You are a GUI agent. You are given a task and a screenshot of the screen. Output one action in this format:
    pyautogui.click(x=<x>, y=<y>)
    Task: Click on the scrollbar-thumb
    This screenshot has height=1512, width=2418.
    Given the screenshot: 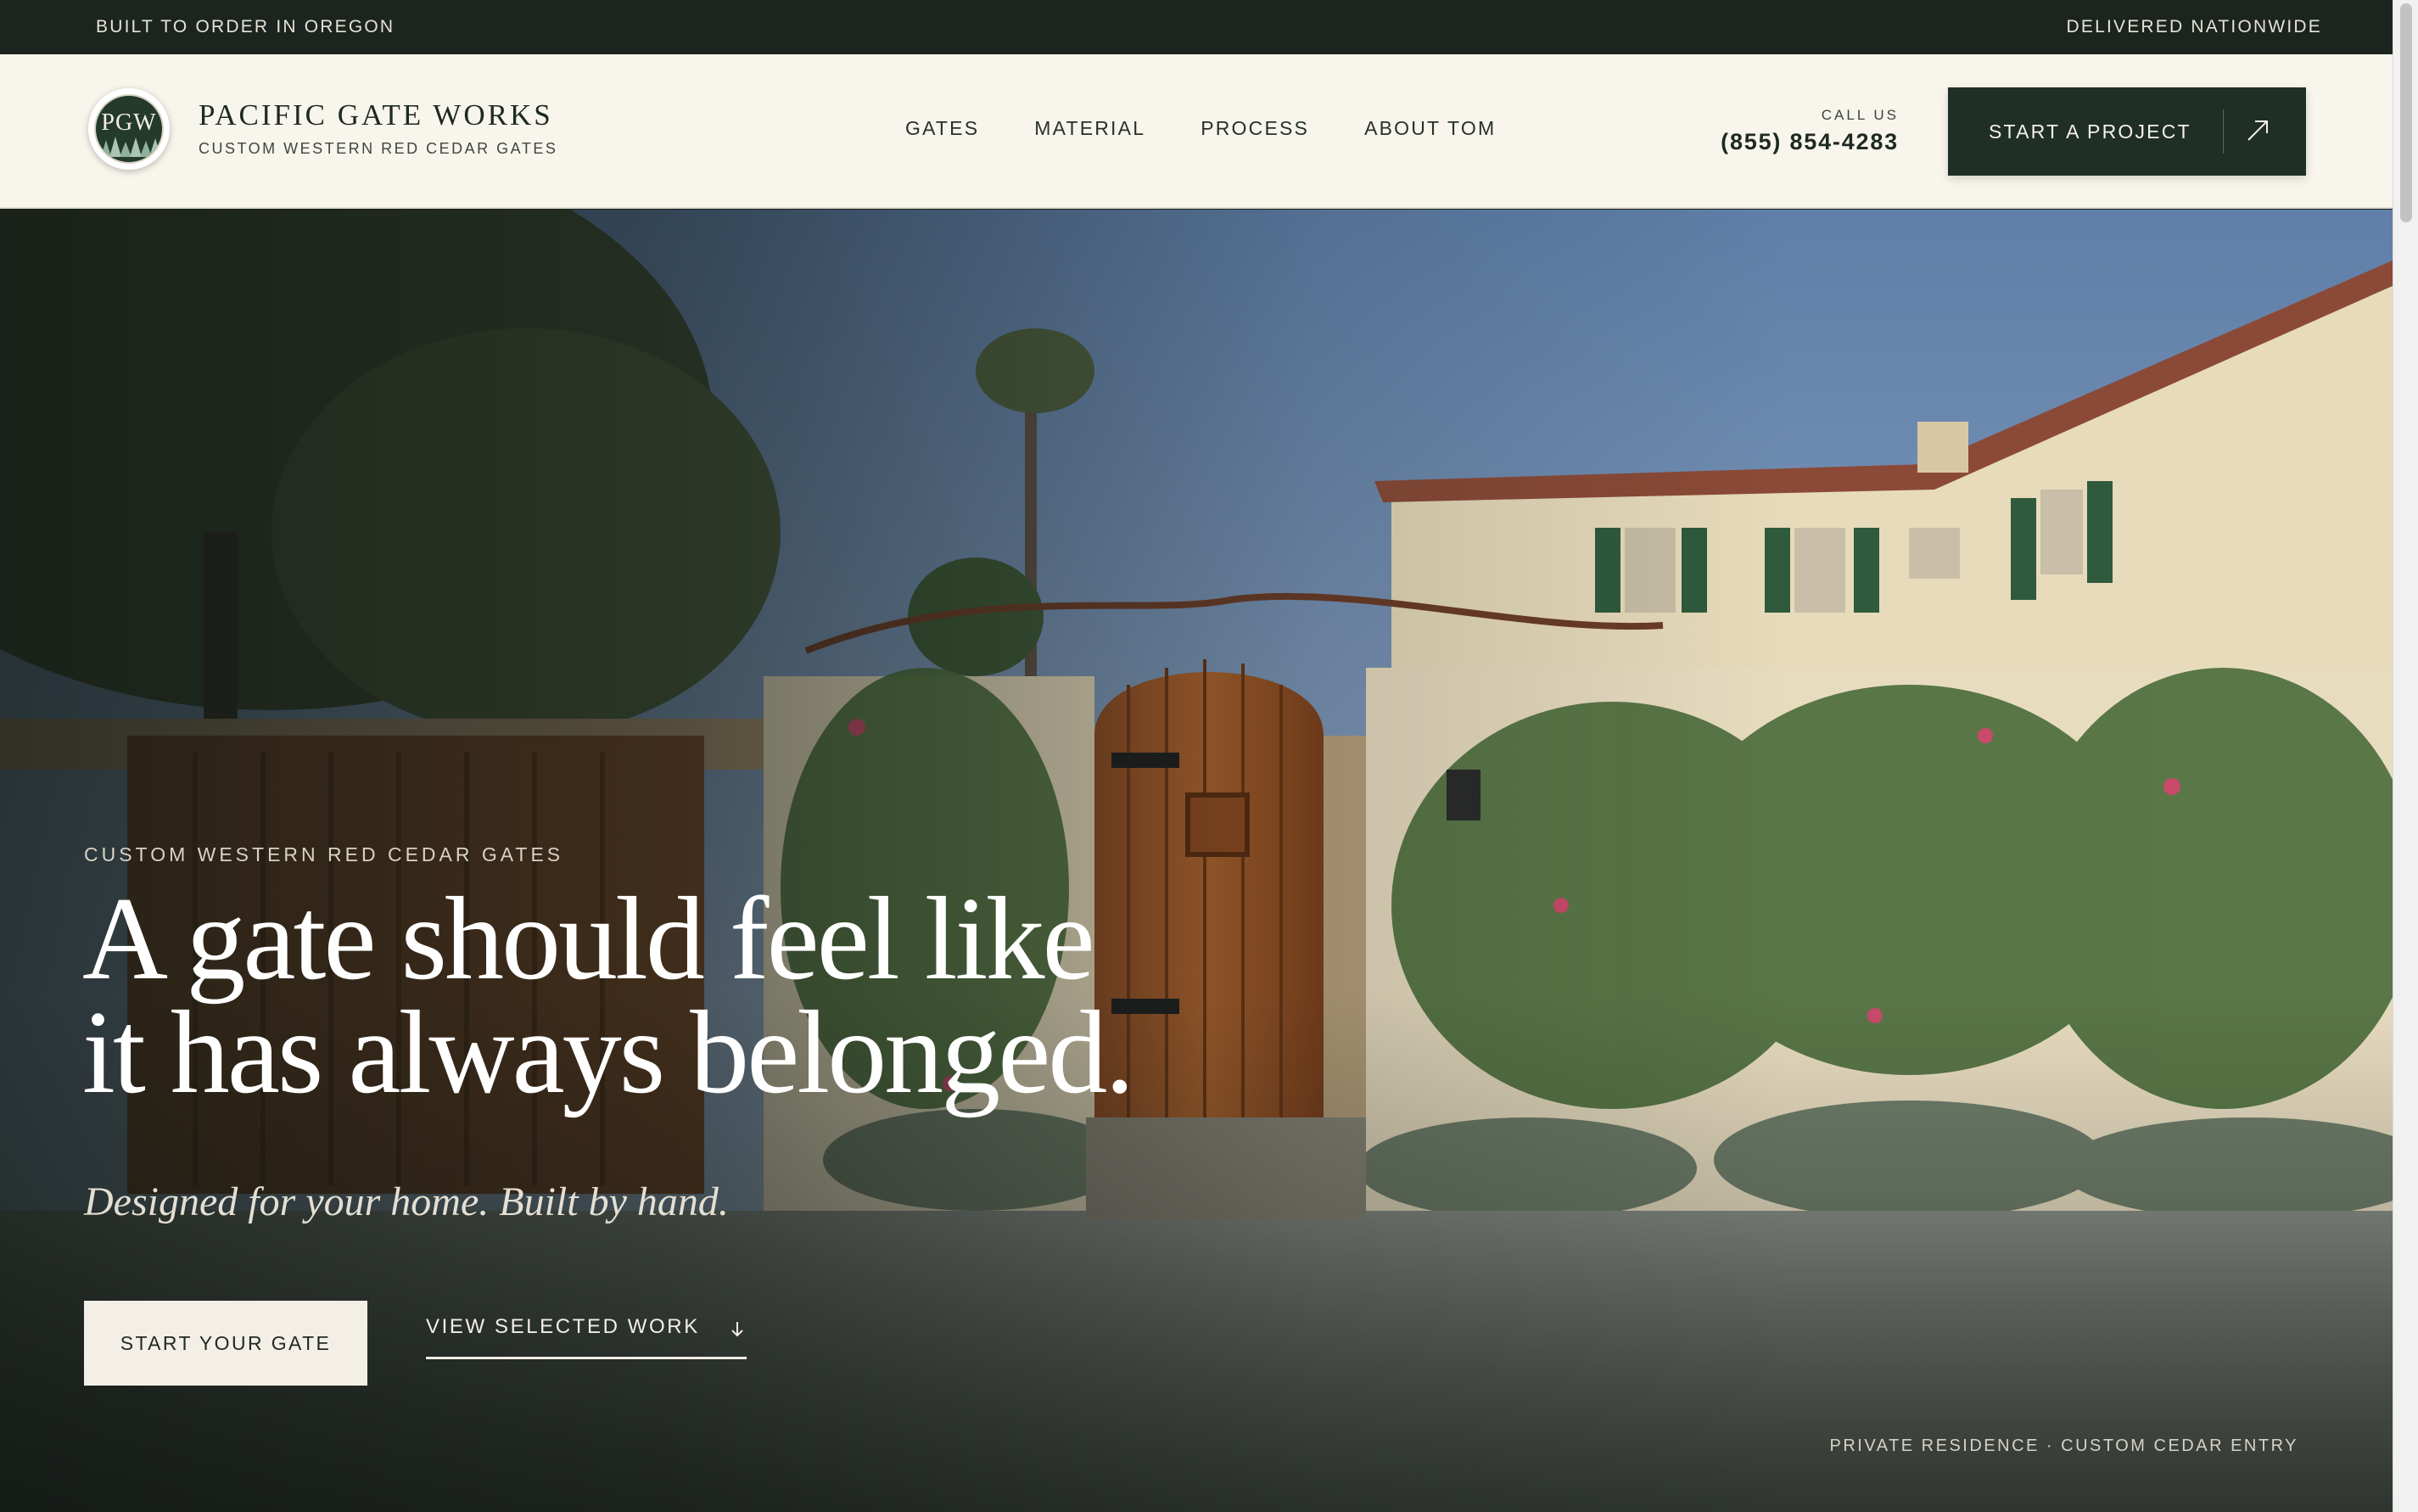 What is the action you would take?
    pyautogui.click(x=2406, y=113)
    